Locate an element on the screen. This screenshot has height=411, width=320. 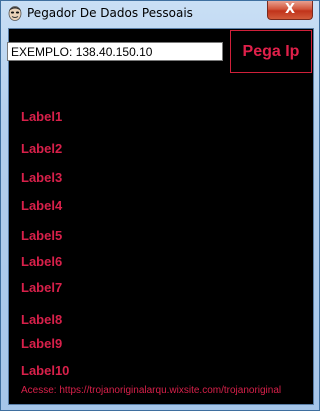
close-icon: X is located at coordinates (290, 9).